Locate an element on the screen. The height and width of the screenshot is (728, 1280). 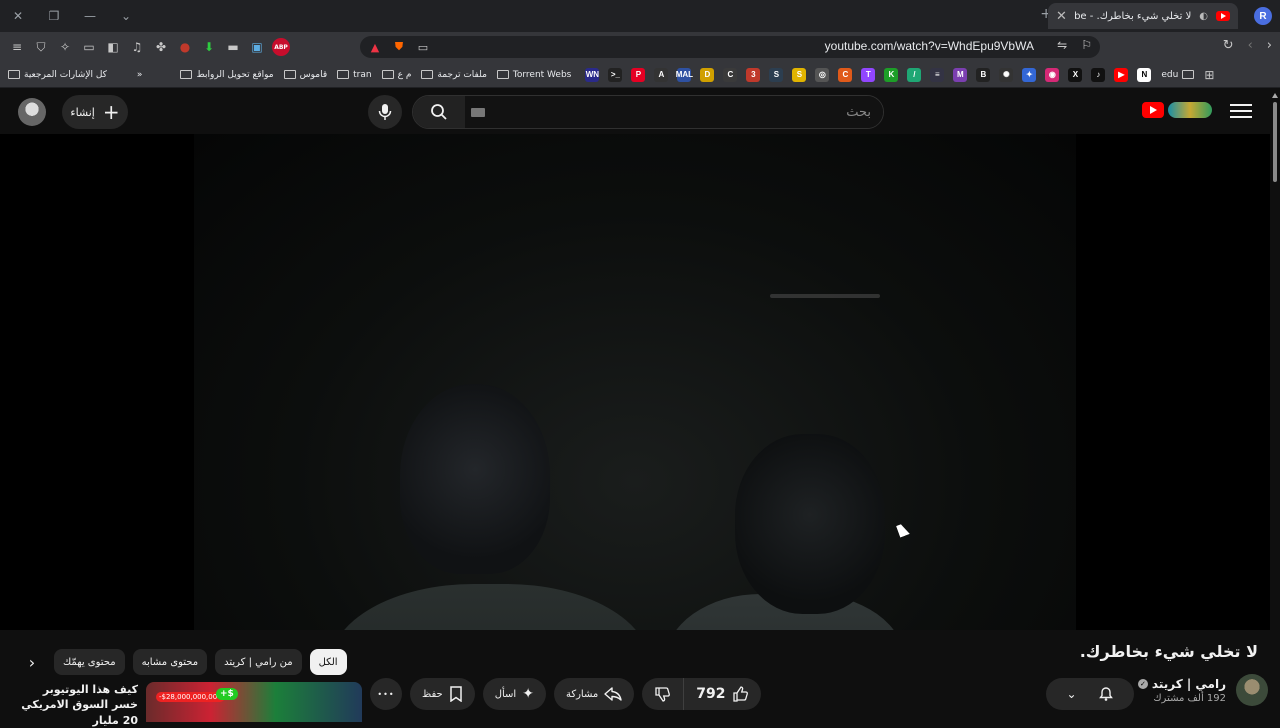
s-gold-bookmark-icon: S is located at coordinates (799, 74).